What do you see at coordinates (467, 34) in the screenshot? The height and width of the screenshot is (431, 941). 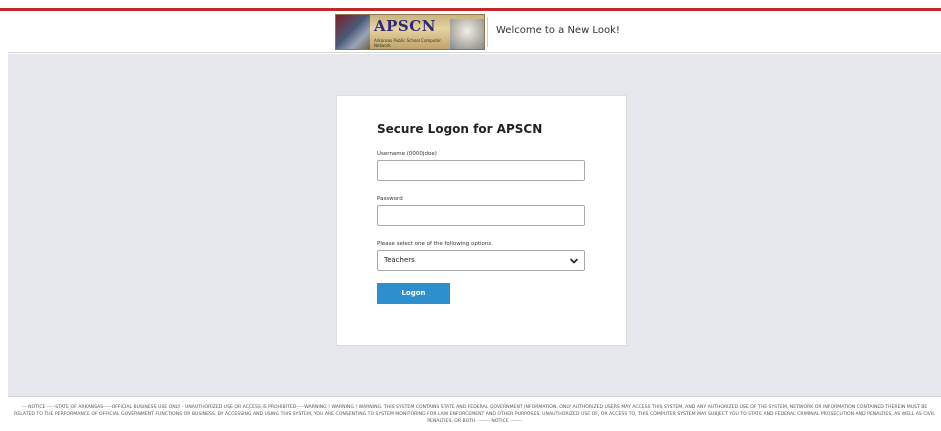 I see `capitol-building-graphic` at bounding box center [467, 34].